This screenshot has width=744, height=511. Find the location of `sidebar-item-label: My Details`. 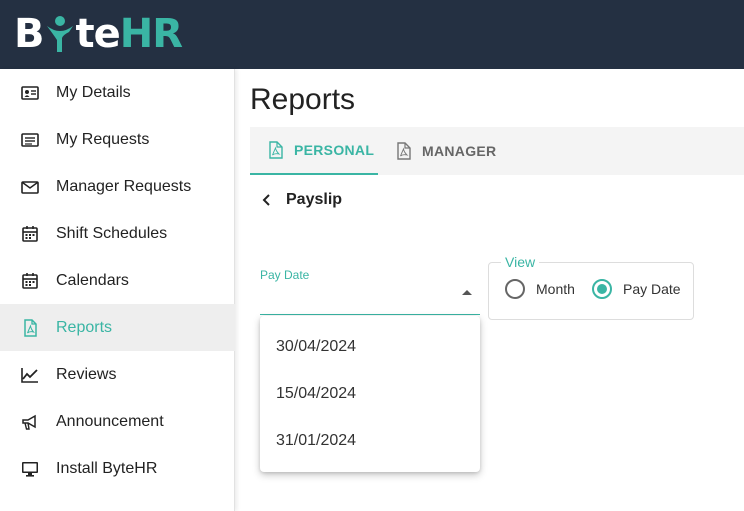

sidebar-item-label: My Details is located at coordinates (93, 92).